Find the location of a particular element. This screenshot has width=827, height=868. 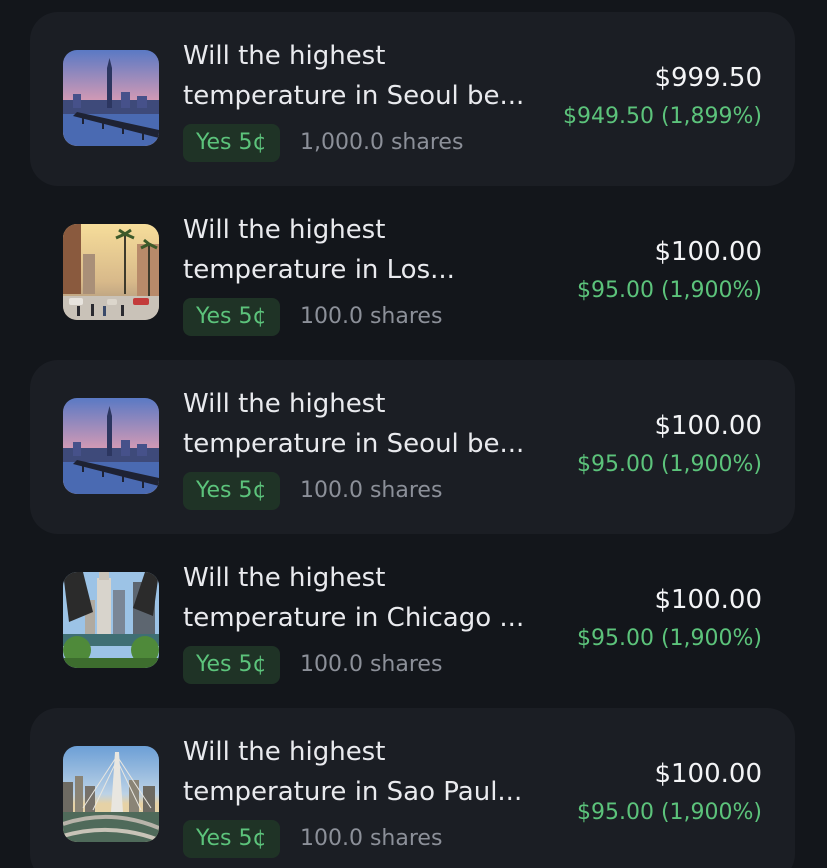

position-value: $999.50 is located at coordinates (708, 78).